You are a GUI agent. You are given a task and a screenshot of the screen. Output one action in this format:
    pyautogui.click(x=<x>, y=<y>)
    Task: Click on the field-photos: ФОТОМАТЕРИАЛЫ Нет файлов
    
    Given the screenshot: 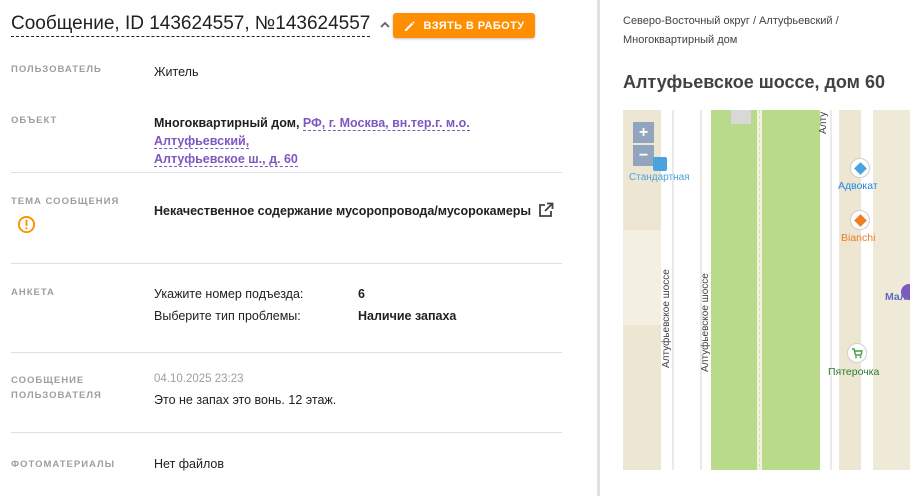 What is the action you would take?
    pyautogui.click(x=286, y=458)
    